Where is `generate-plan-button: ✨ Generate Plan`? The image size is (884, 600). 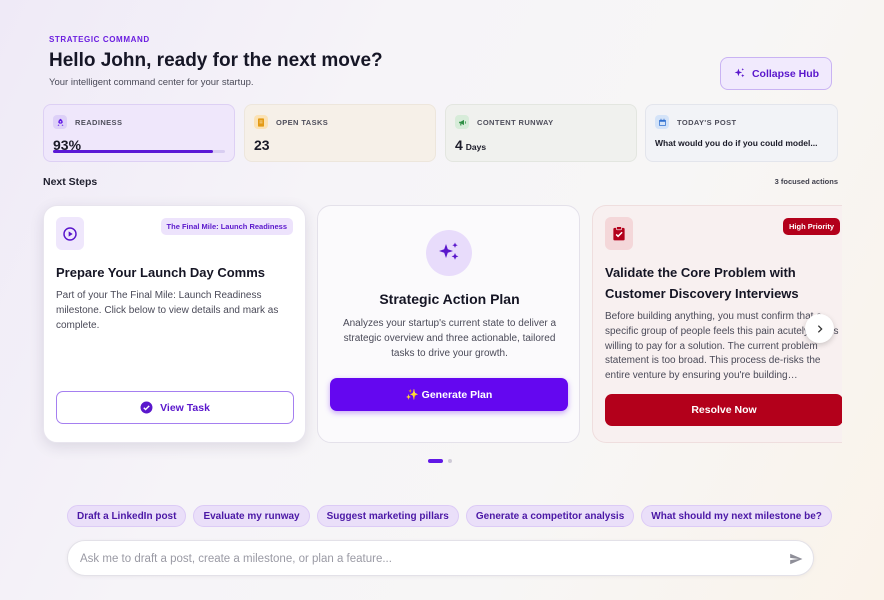 generate-plan-button: ✨ Generate Plan is located at coordinates (449, 394).